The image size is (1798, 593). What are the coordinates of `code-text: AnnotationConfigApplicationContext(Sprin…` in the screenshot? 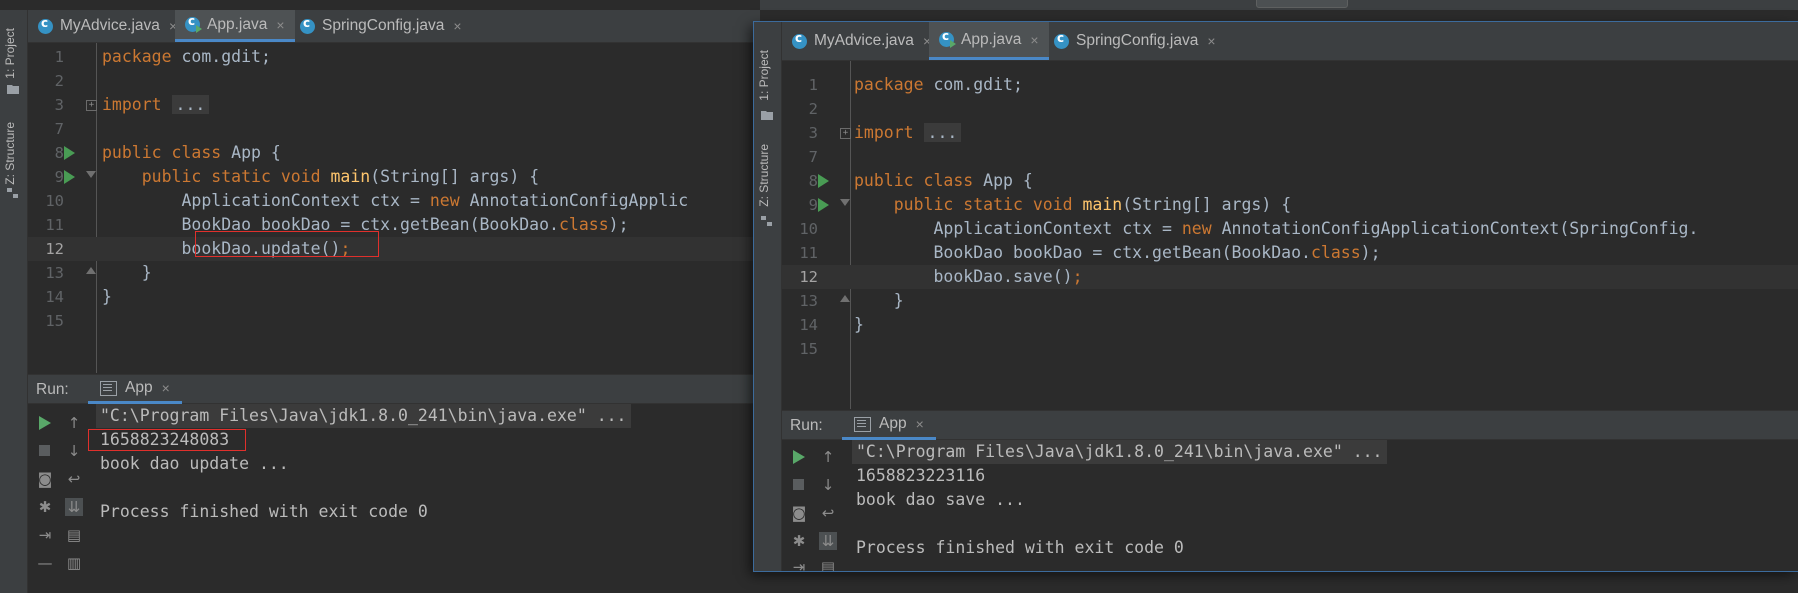 It's located at (1455, 228).